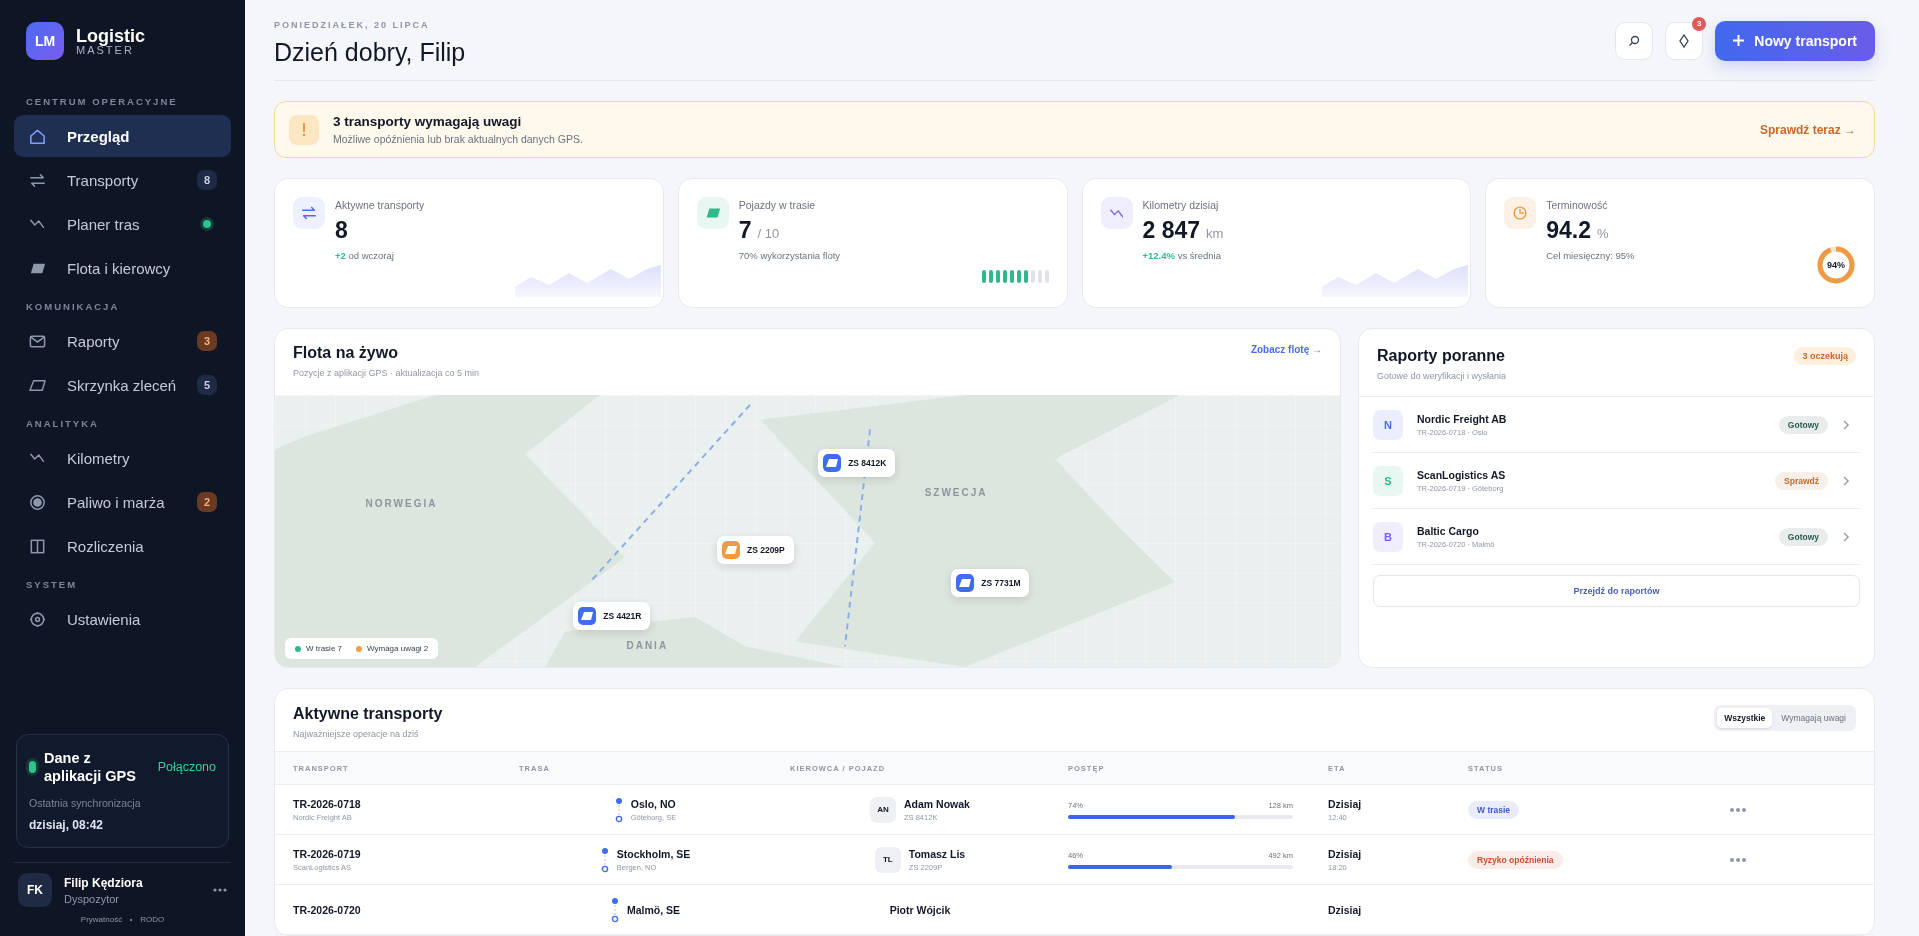 The width and height of the screenshot is (1919, 936). I want to click on section-title: ANALITYKA, so click(62, 424).